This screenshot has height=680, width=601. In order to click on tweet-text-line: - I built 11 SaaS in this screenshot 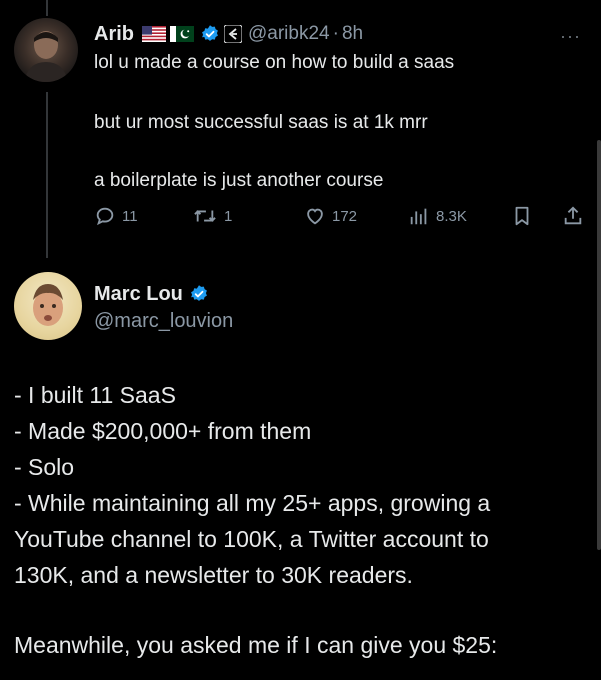, I will do `click(95, 395)`.